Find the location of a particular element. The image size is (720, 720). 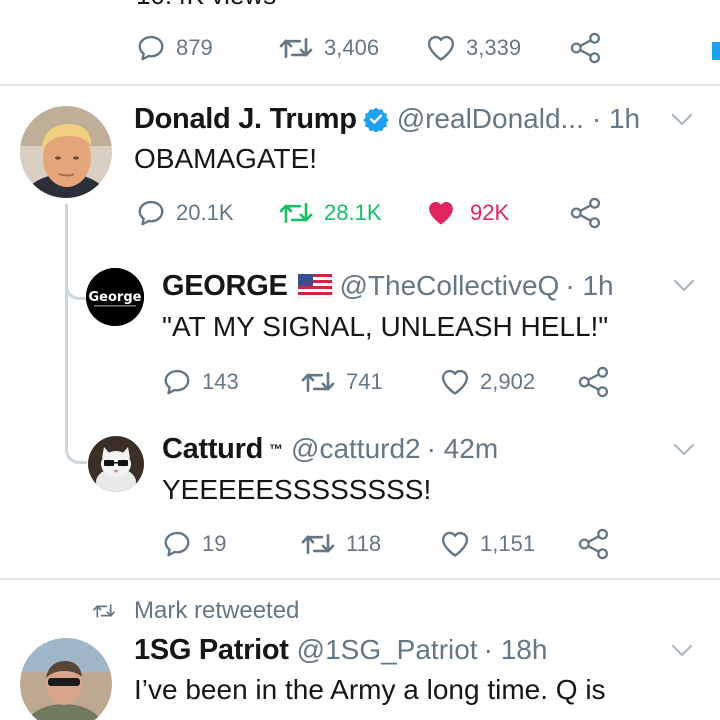

reply-button: 20.1K is located at coordinates (185, 213).